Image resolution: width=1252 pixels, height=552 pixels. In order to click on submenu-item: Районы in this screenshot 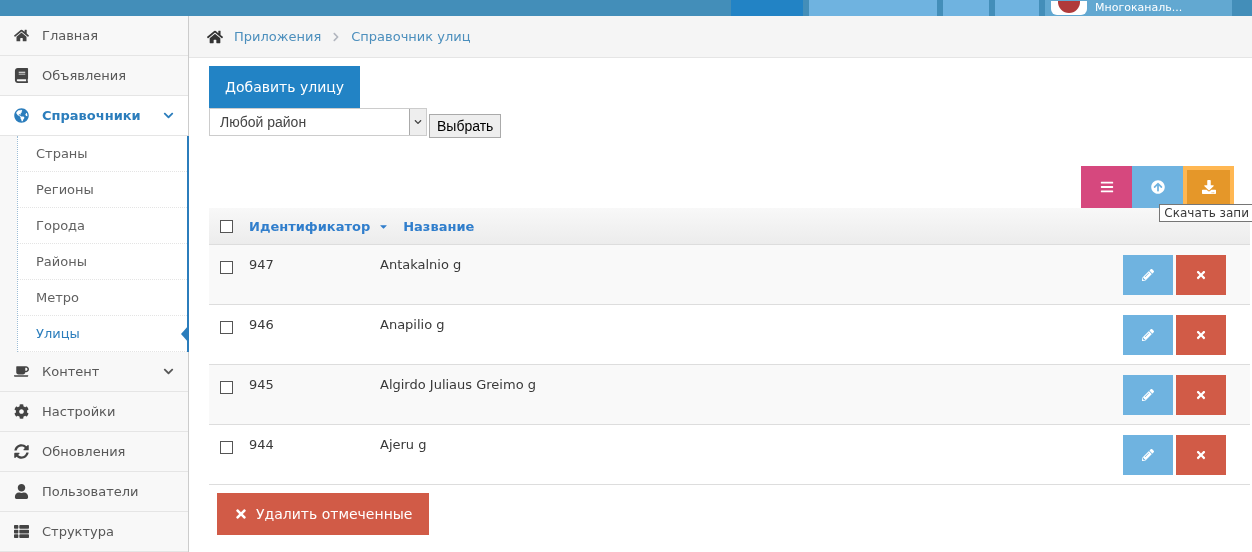, I will do `click(102, 262)`.